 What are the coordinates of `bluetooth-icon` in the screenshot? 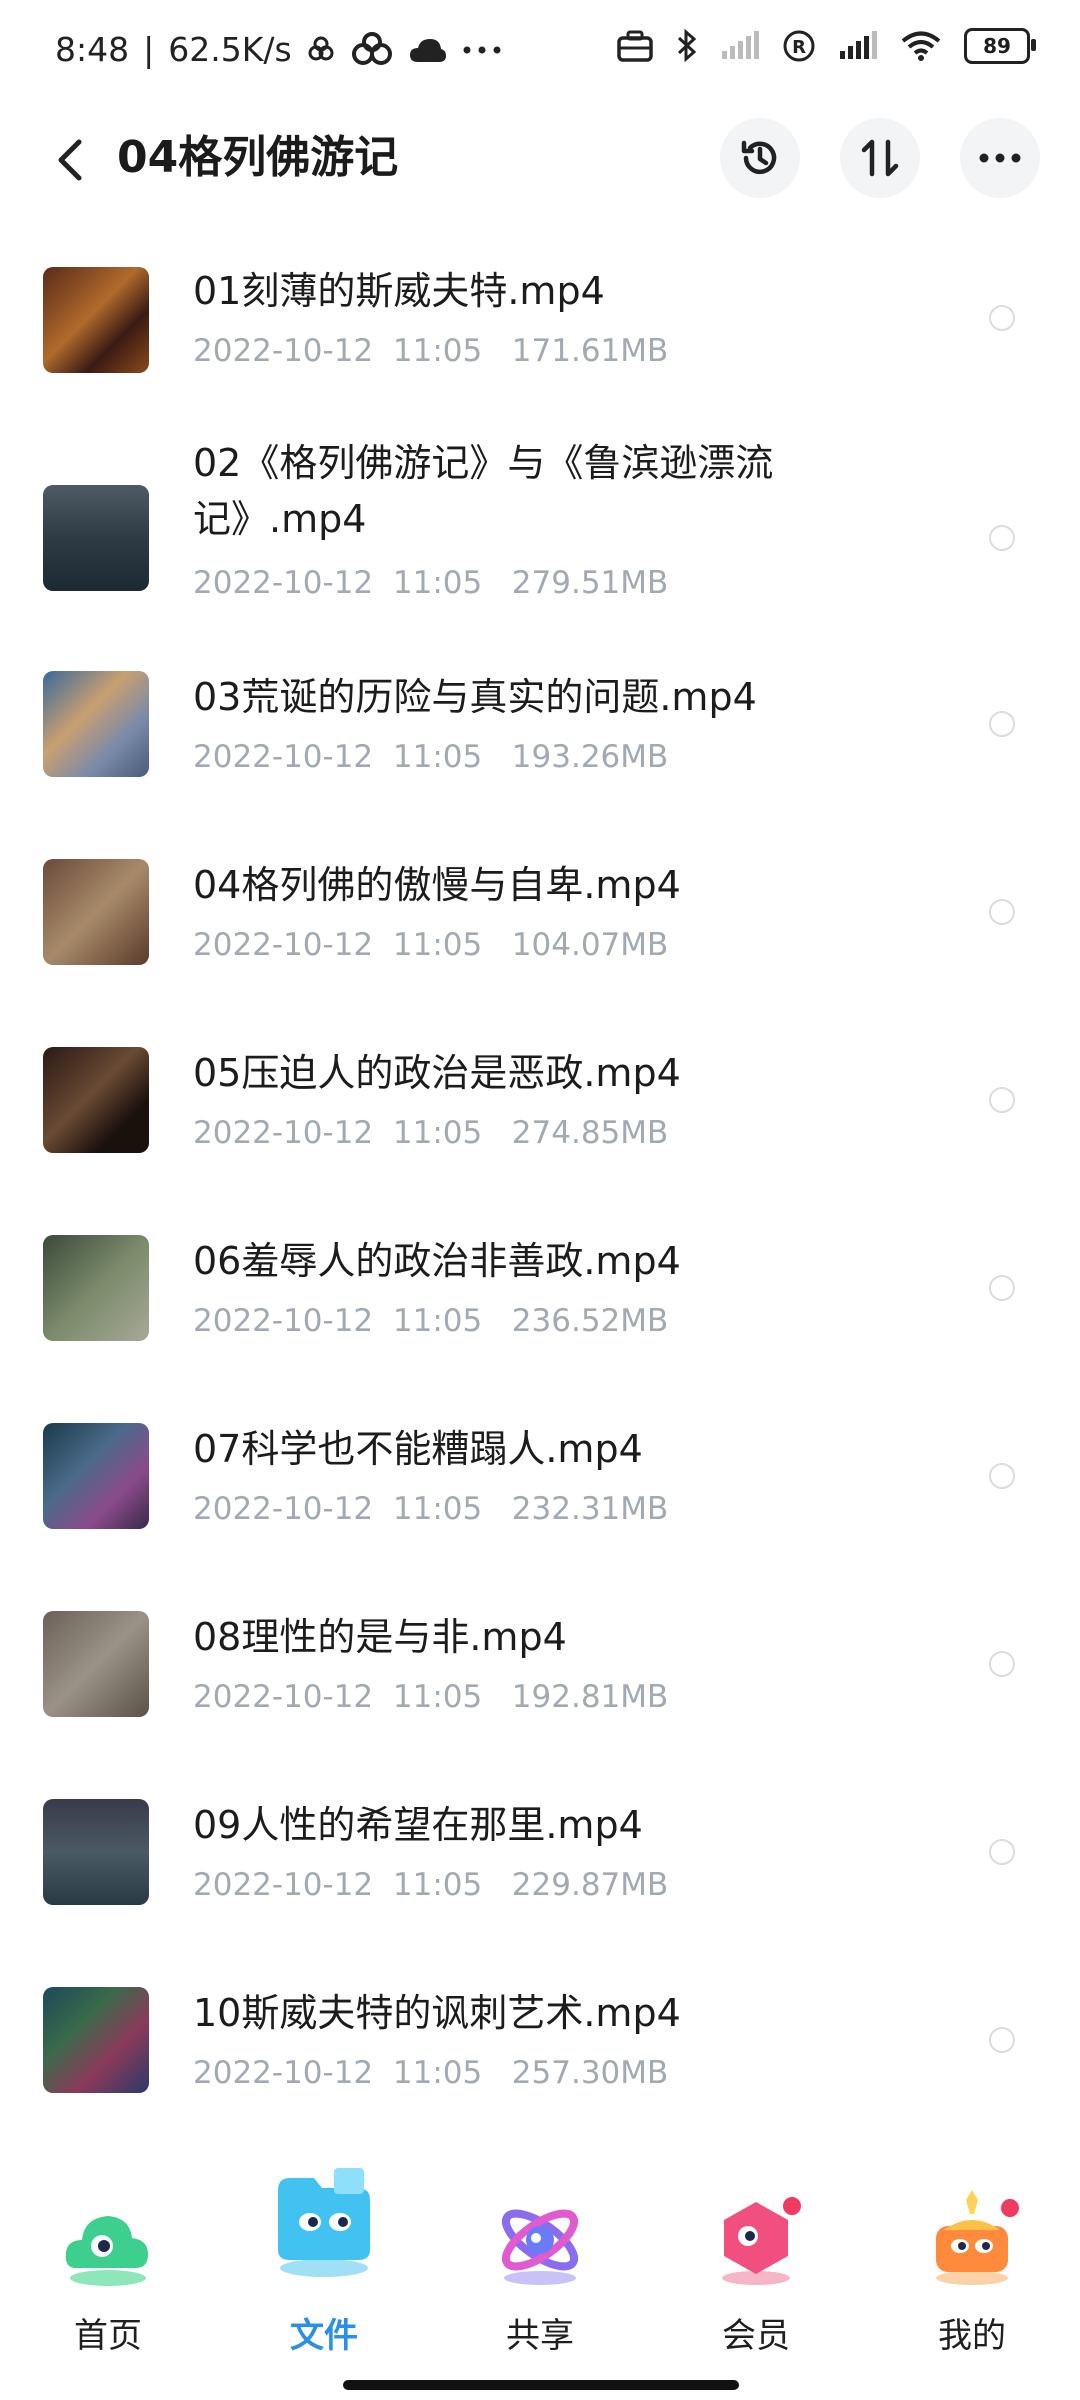 It's located at (687, 46).